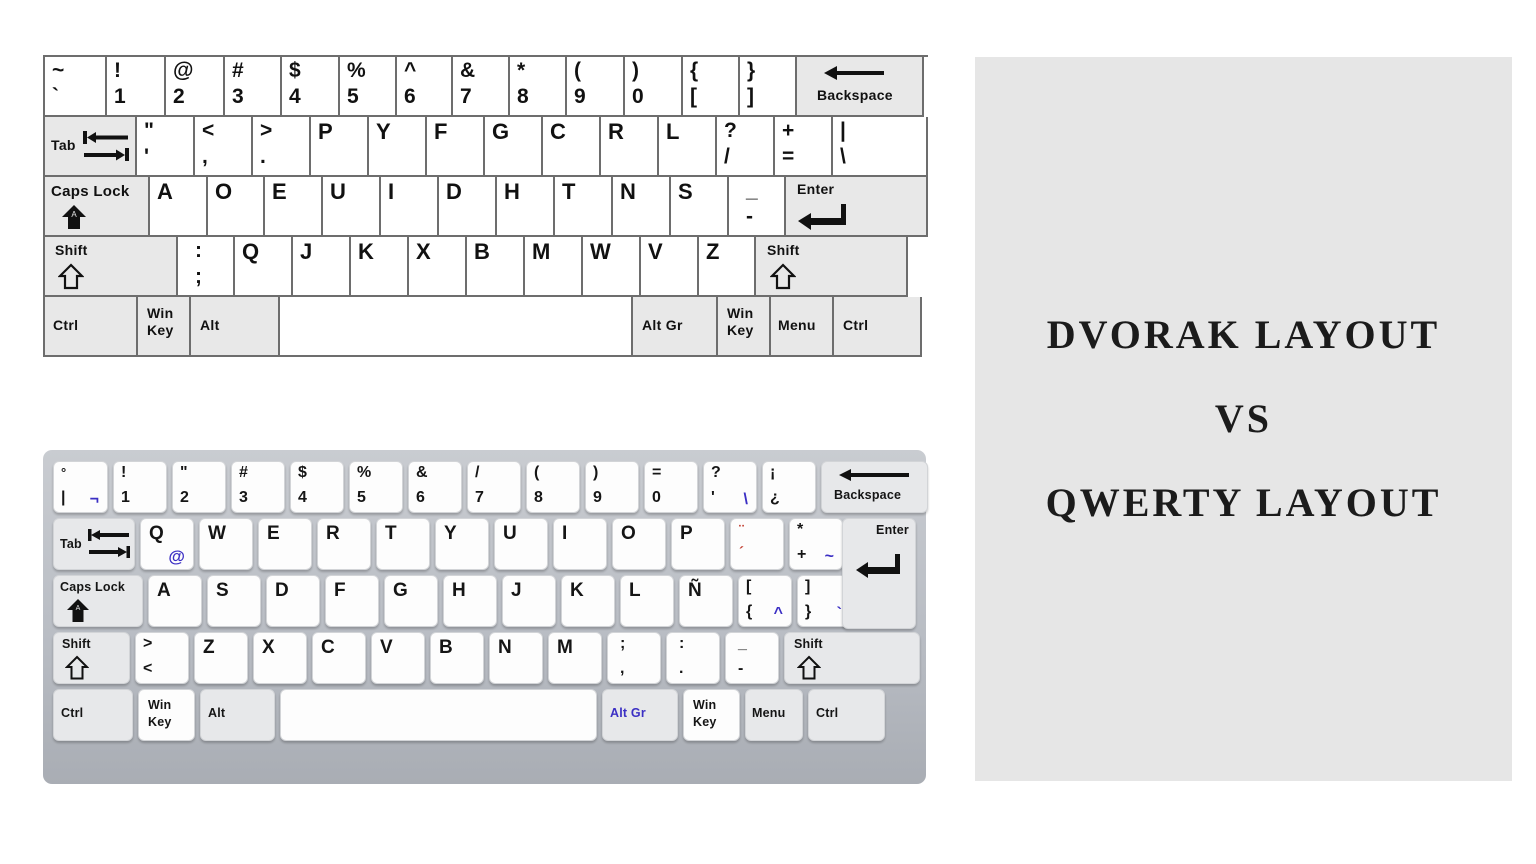 This screenshot has height=864, width=1536. I want to click on dvorak-key-u: U, so click(352, 207).